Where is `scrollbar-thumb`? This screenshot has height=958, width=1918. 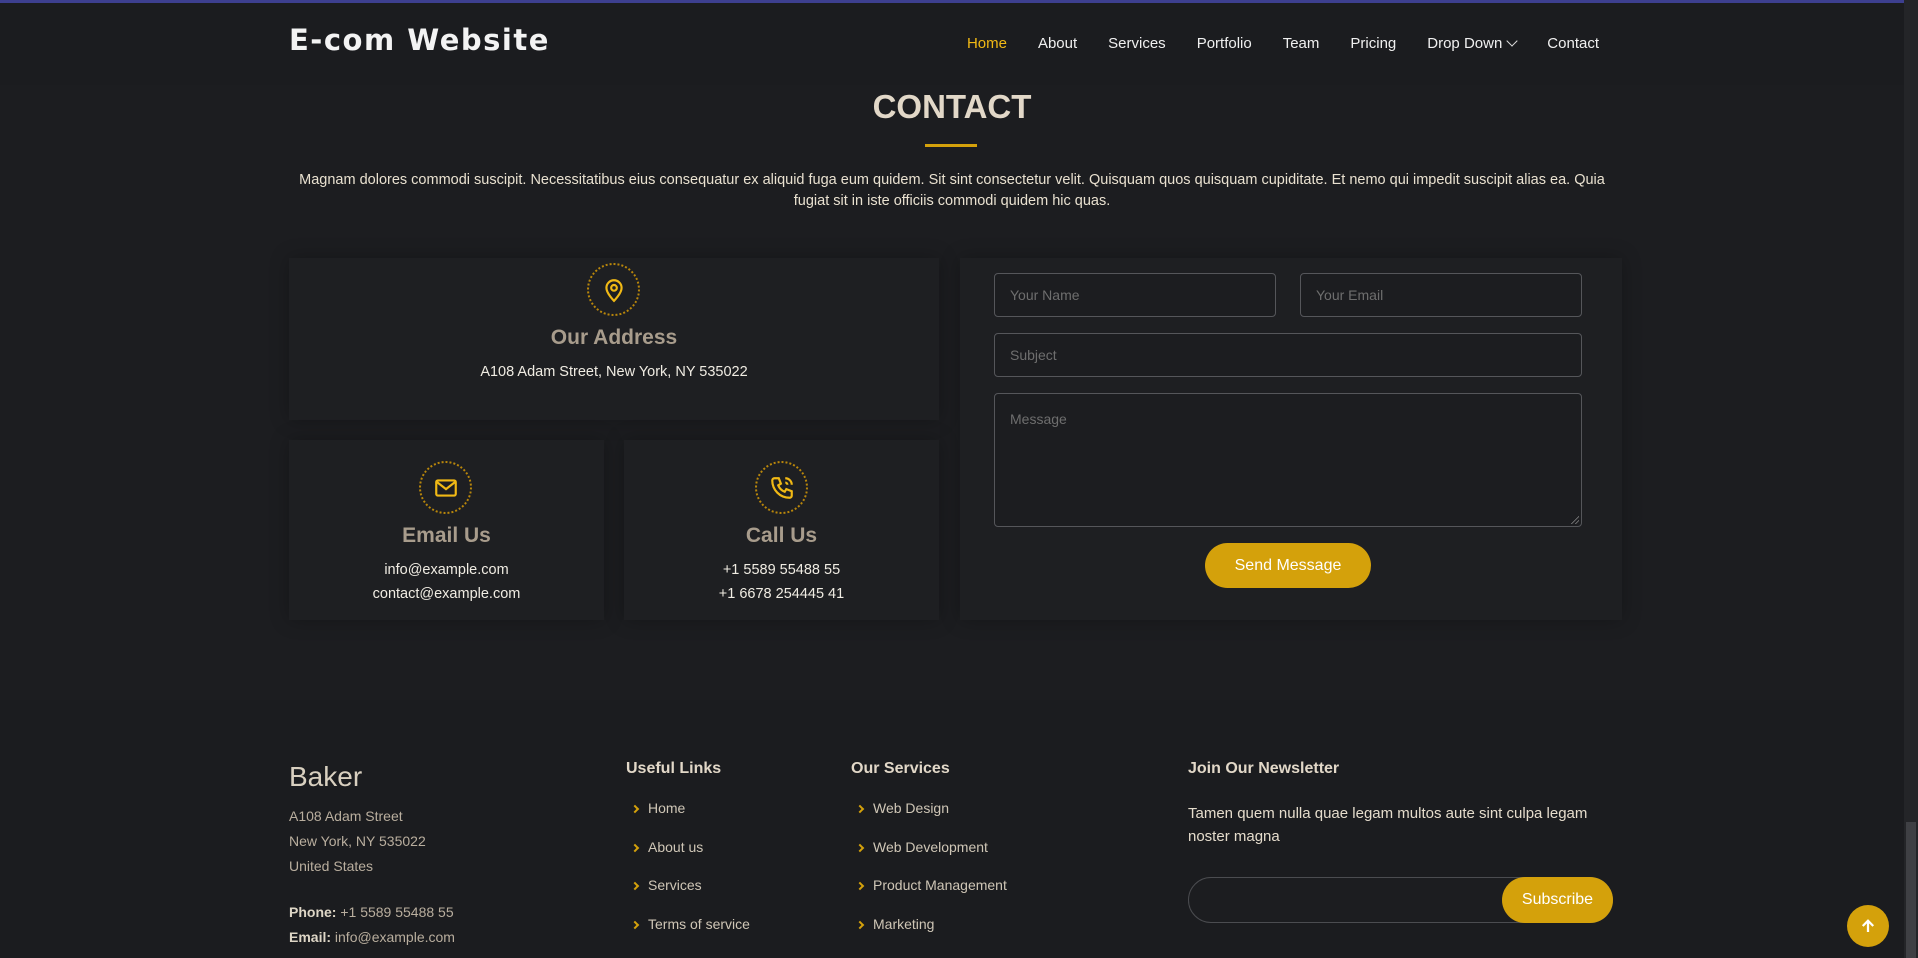
scrollbar-thumb is located at coordinates (1911, 890).